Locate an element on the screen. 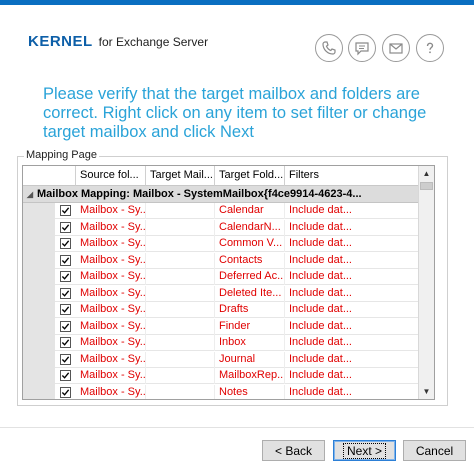  back-button: < Back is located at coordinates (293, 450).